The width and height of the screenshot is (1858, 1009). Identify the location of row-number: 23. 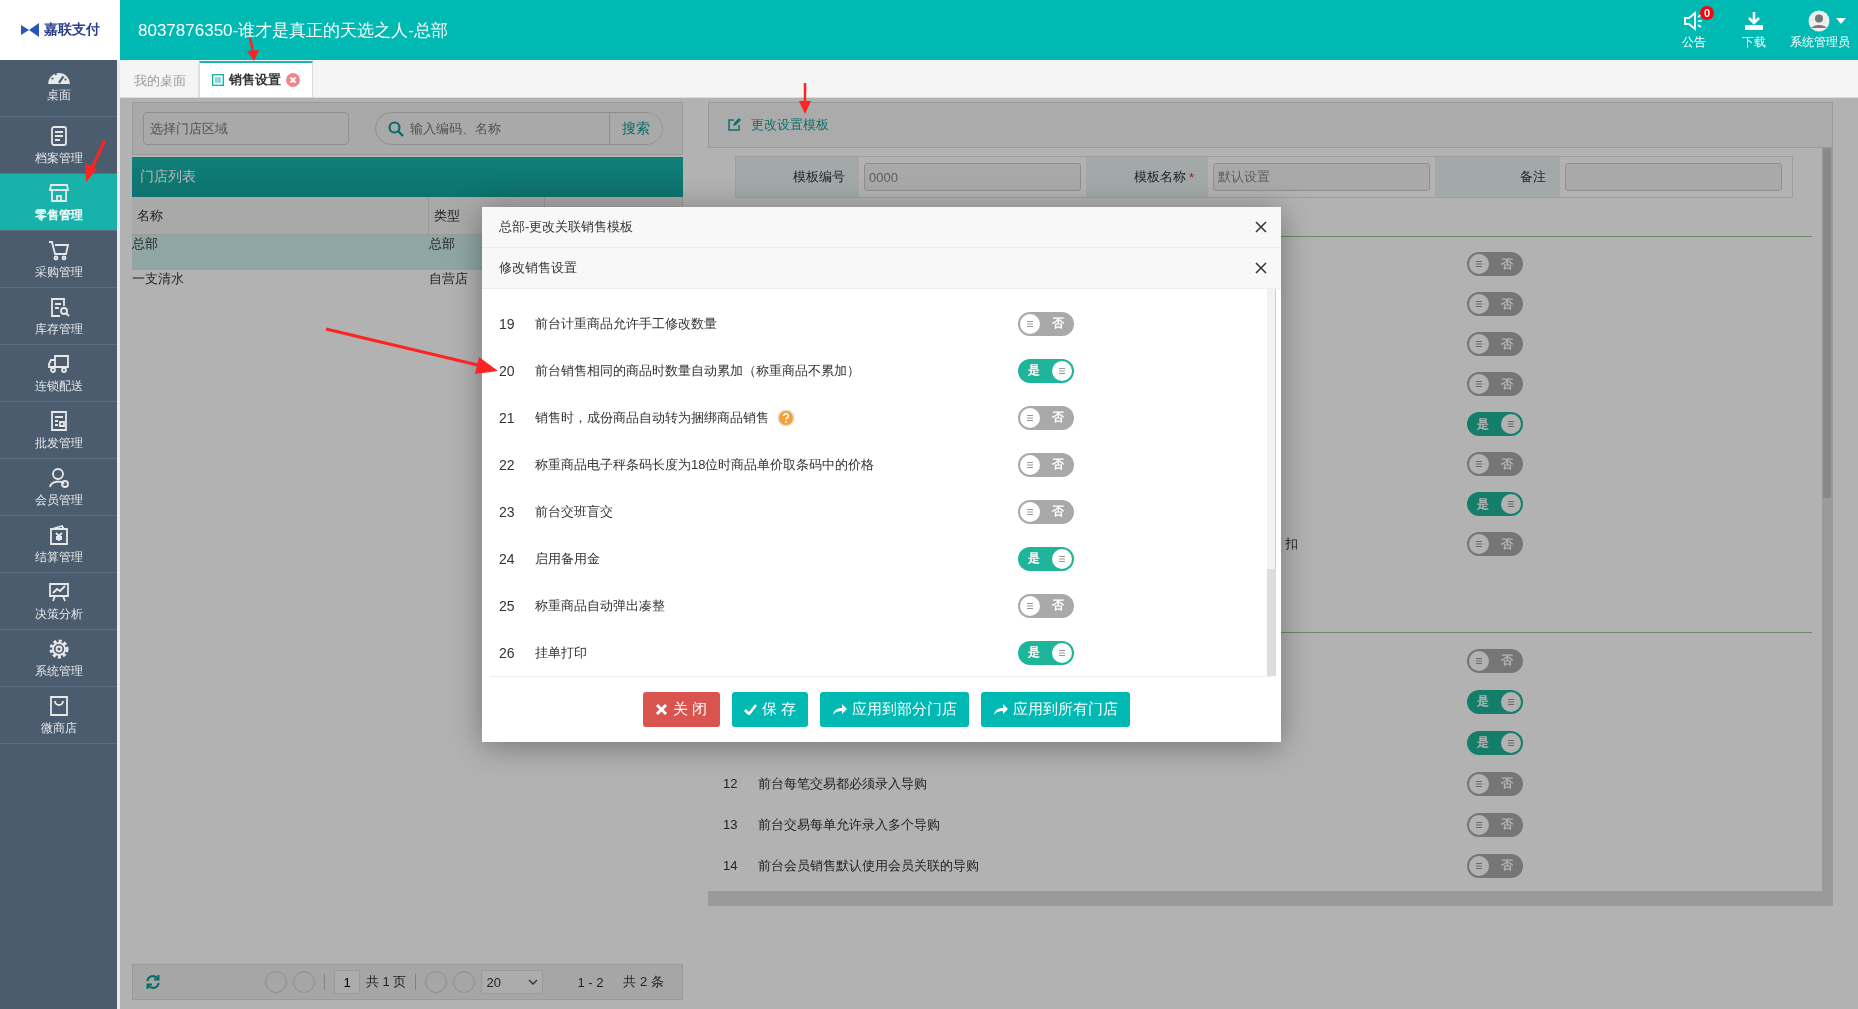
(507, 511).